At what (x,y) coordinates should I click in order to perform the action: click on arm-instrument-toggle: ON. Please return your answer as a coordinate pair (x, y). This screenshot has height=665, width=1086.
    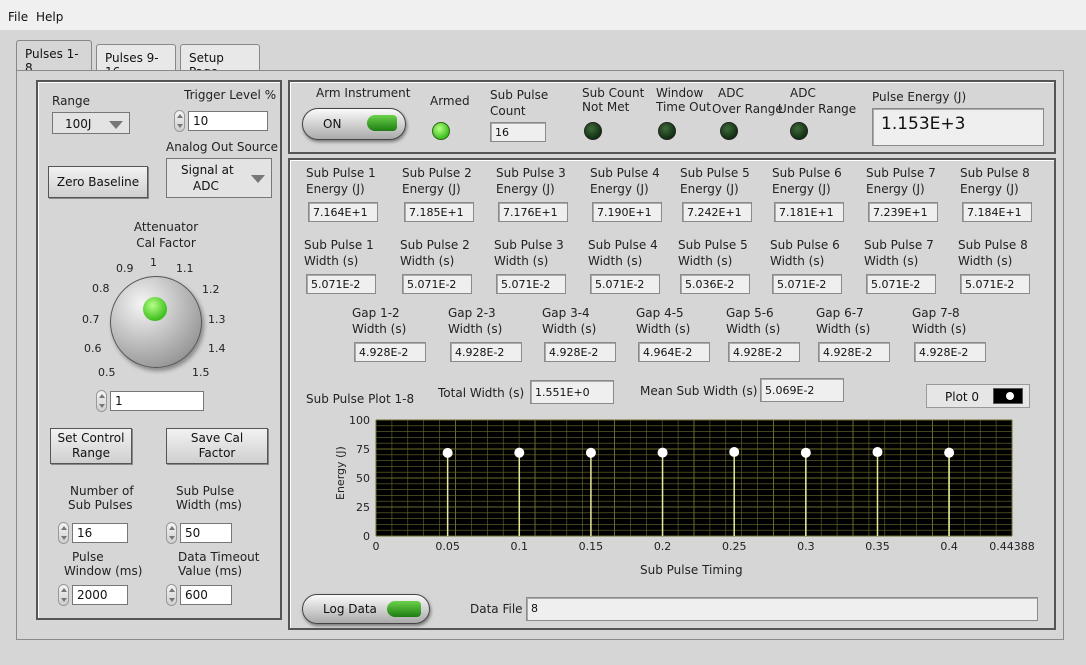
    Looking at the image, I should click on (354, 124).